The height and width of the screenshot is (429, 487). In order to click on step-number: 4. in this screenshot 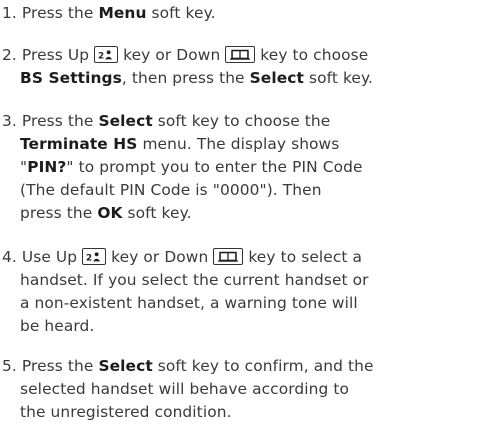, I will do `click(9, 257)`.